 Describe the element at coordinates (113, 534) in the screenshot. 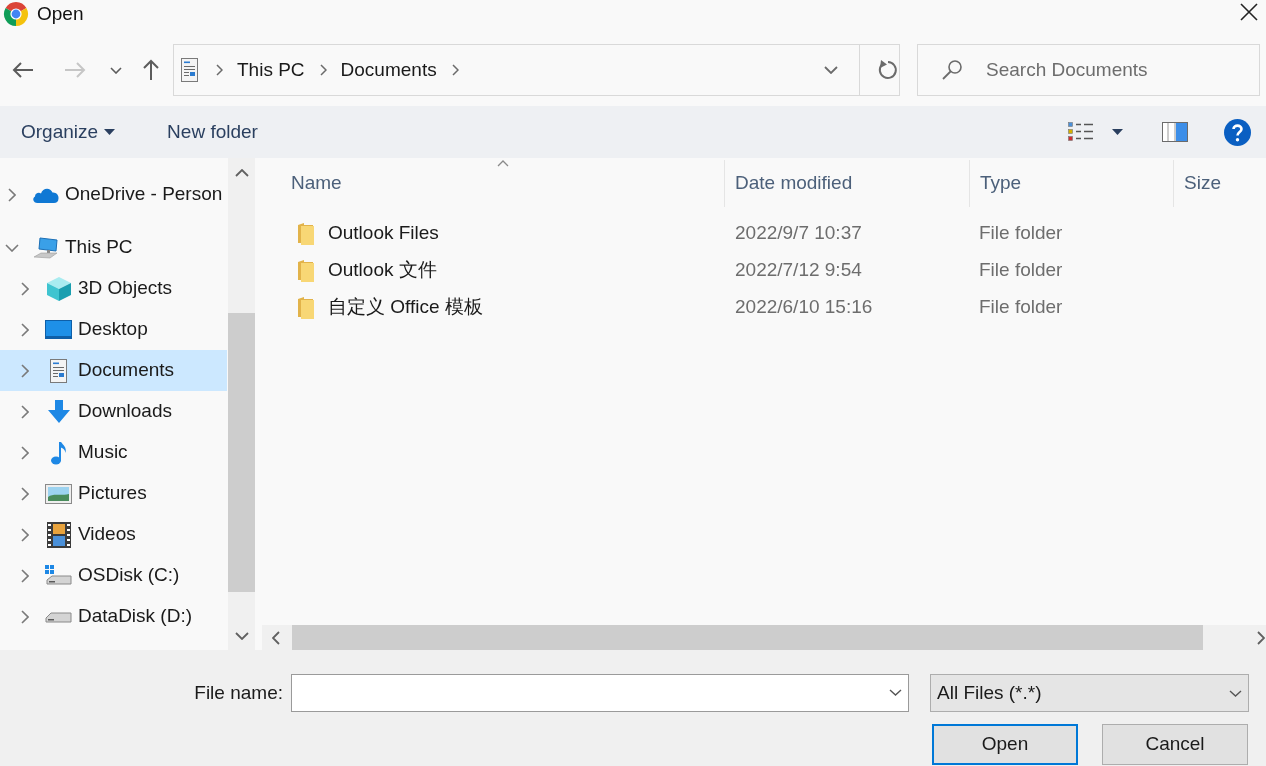

I see `tree-item: Videos` at that location.